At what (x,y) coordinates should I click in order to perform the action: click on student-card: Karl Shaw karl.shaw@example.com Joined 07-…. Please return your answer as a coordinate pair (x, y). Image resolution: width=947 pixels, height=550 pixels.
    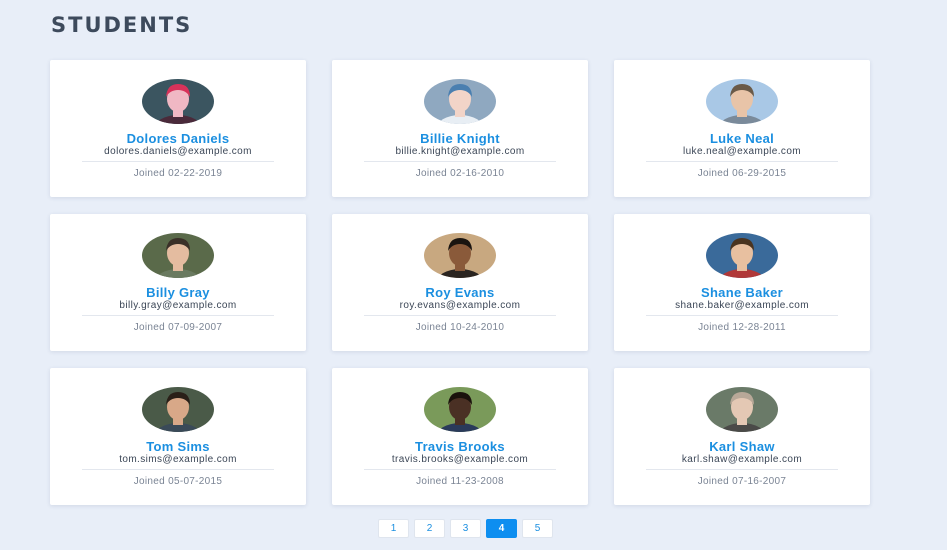
    Looking at the image, I should click on (742, 436).